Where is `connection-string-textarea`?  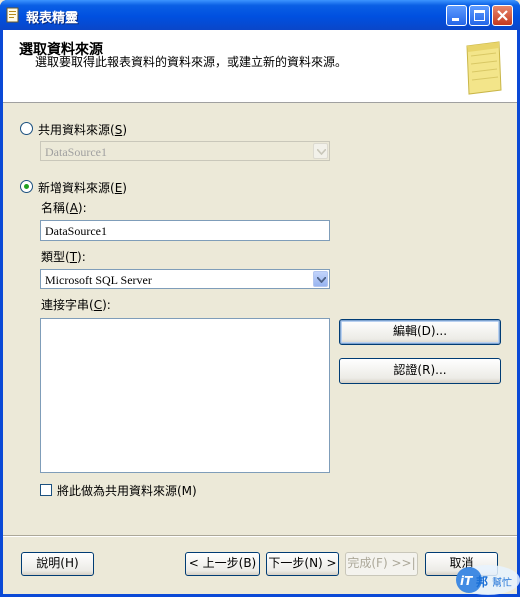 connection-string-textarea is located at coordinates (185, 395).